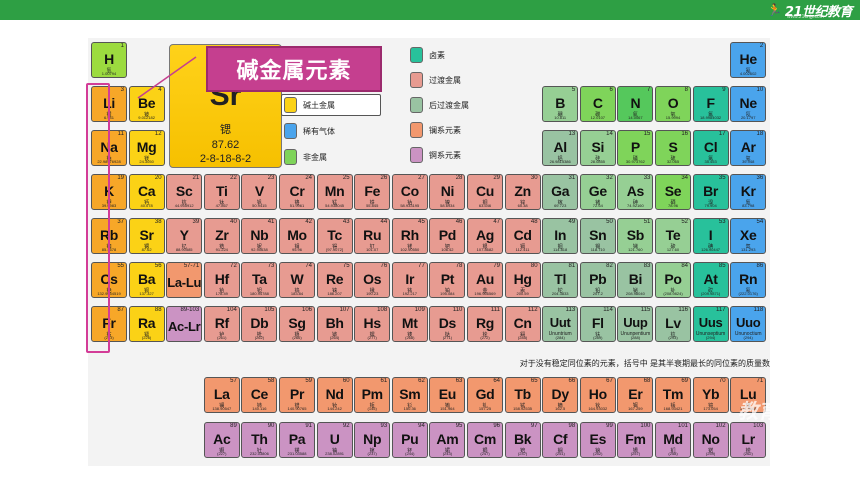 The image size is (860, 484). Describe the element at coordinates (597, 395) in the screenshot. I see `element-cell-ho: 67 Ho 钬 164.93032` at that location.